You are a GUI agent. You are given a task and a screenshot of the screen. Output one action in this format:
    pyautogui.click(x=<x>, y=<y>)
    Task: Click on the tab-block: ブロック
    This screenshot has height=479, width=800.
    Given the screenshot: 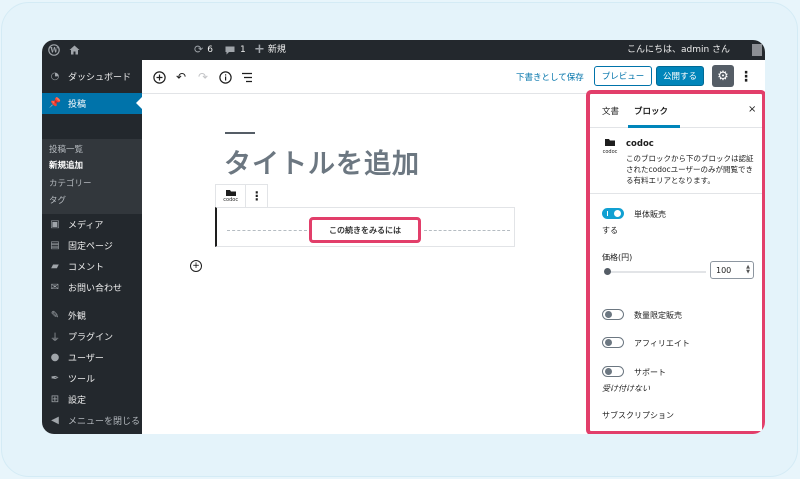 What is the action you would take?
    pyautogui.click(x=651, y=111)
    